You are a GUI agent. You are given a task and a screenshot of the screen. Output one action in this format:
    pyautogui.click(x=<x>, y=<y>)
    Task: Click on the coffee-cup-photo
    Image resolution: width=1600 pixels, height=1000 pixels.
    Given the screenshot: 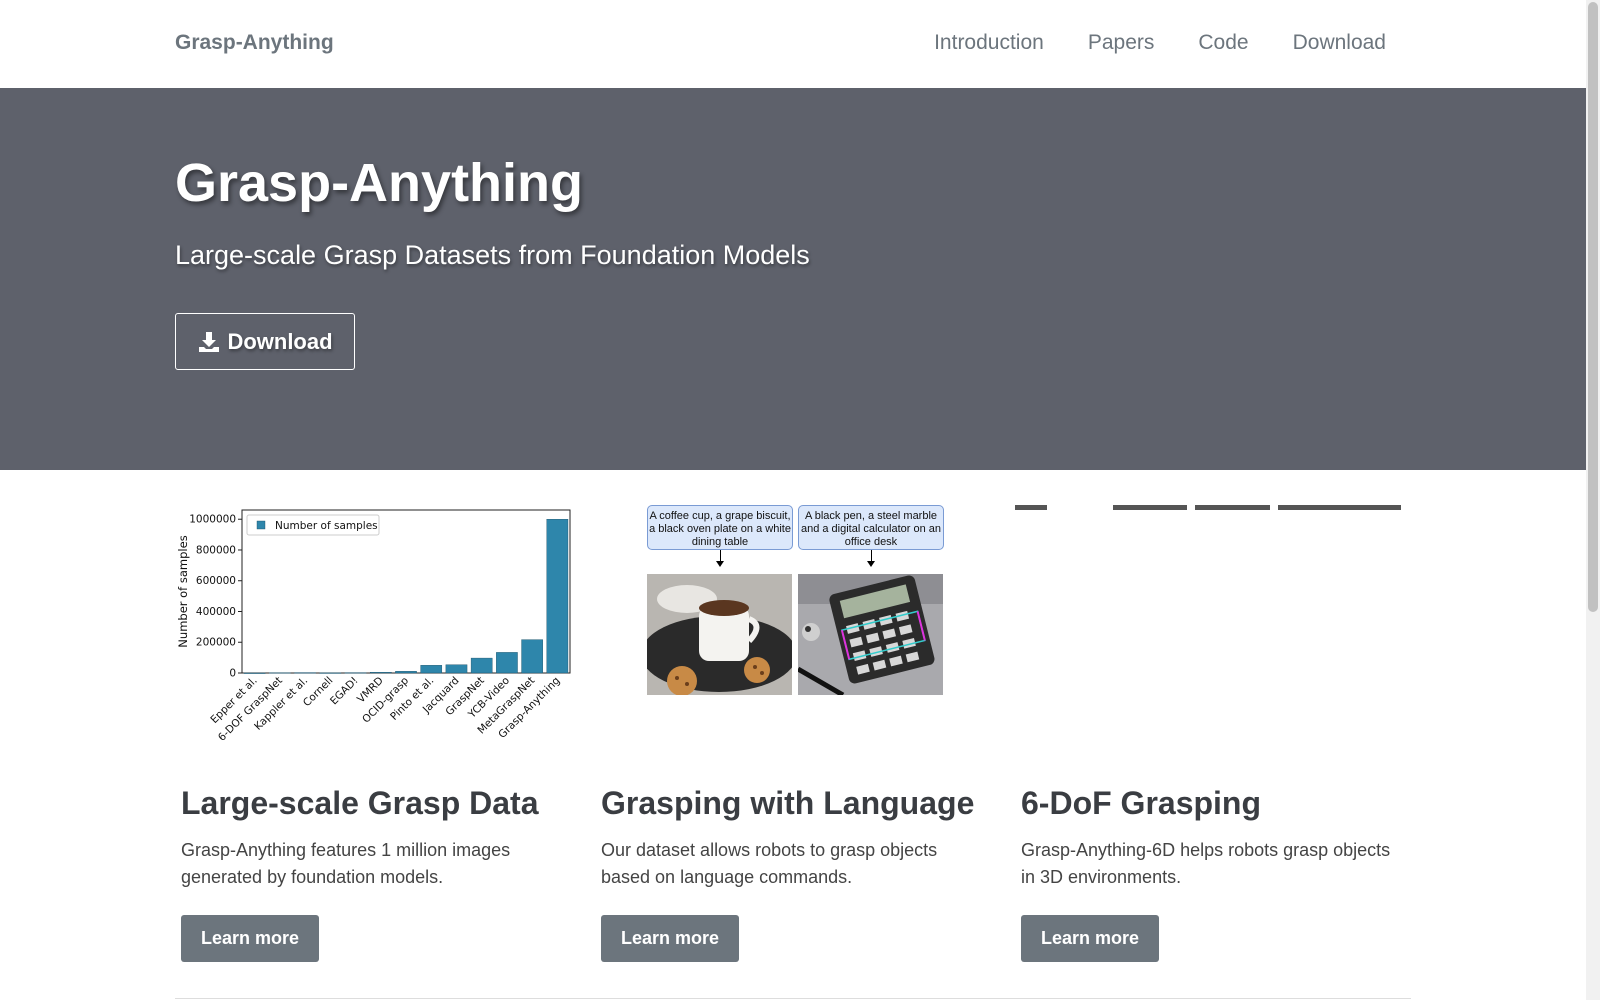 What is the action you would take?
    pyautogui.click(x=719, y=634)
    